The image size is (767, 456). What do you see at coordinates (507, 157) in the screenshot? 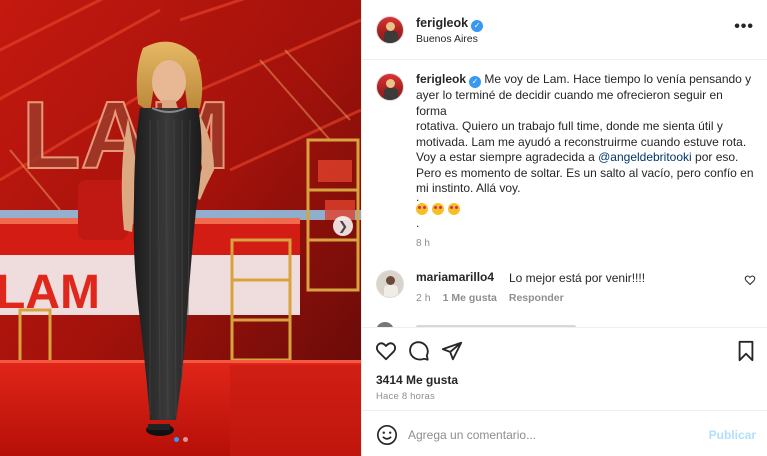
I see `caption-text: Voy a estar siempre agradecida a` at bounding box center [507, 157].